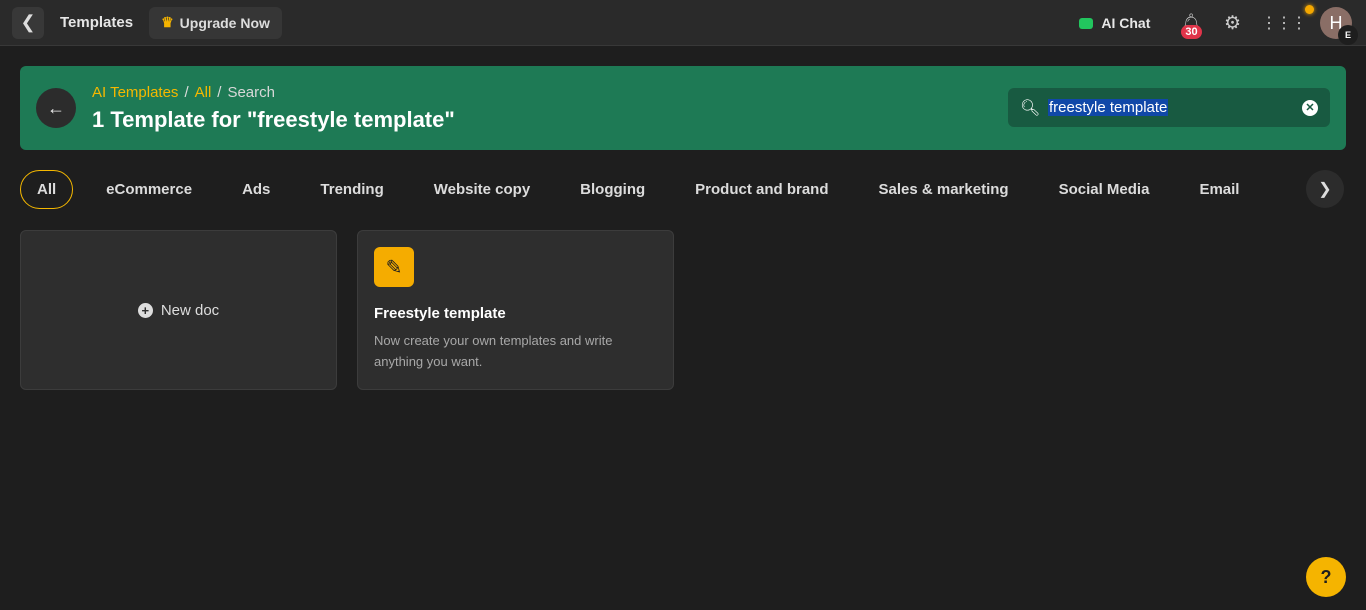 This screenshot has height=610, width=1366. What do you see at coordinates (1108, 107) in the screenshot?
I see `search-value: freestyle template` at bounding box center [1108, 107].